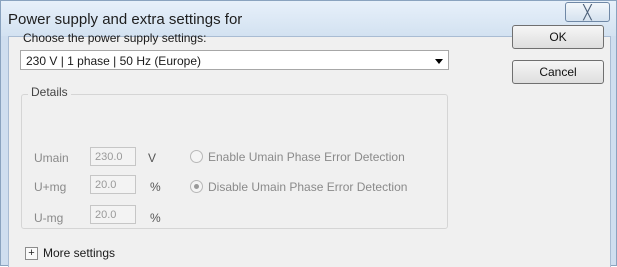 Image resolution: width=617 pixels, height=267 pixels. Describe the element at coordinates (558, 72) in the screenshot. I see `cancel-button: Cancel` at that location.